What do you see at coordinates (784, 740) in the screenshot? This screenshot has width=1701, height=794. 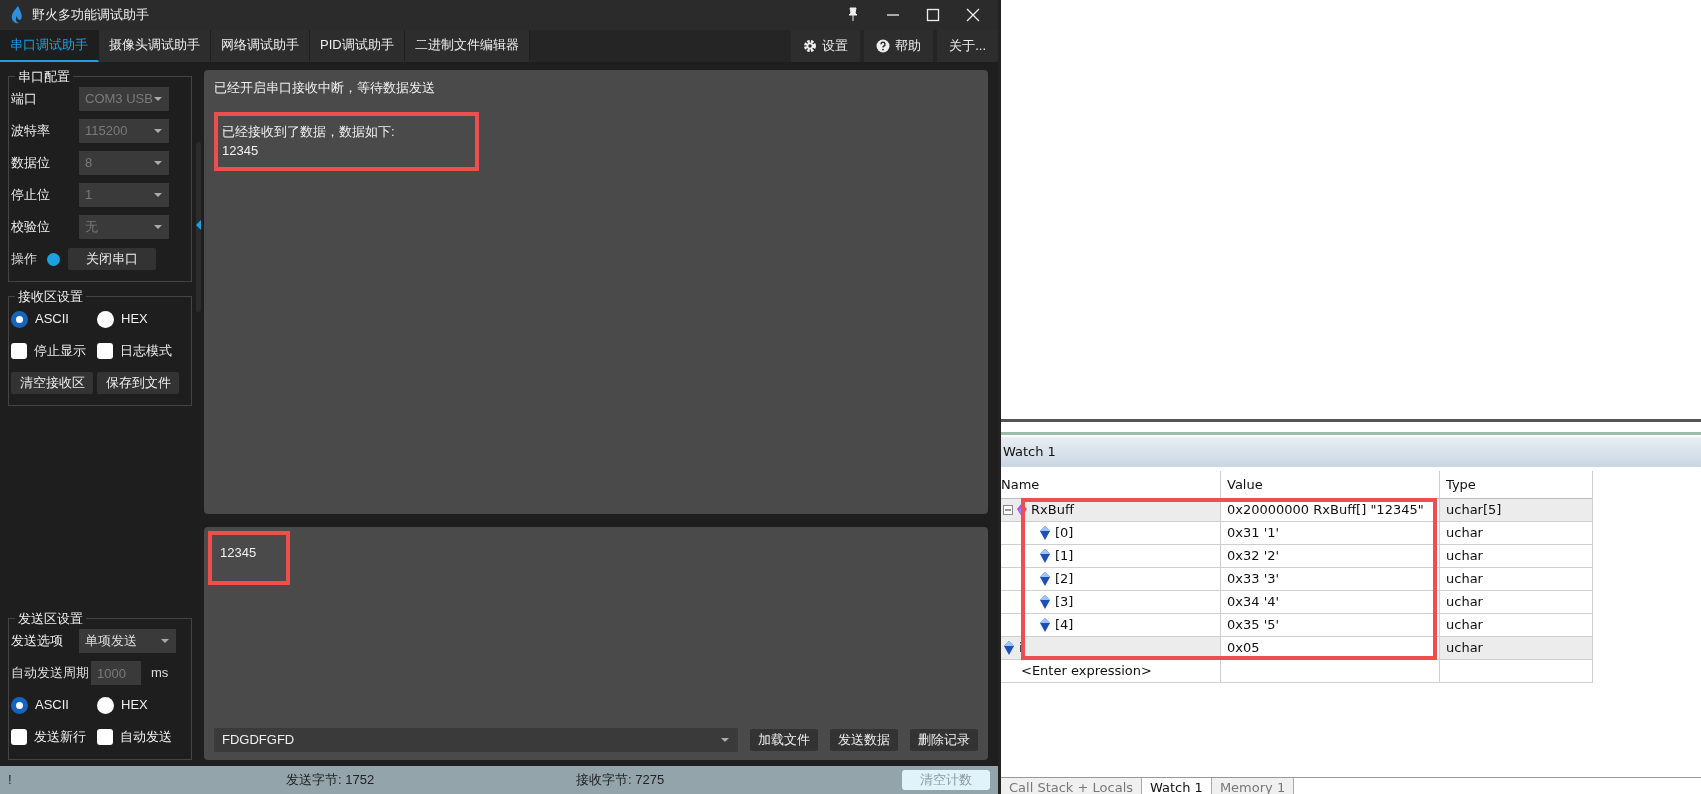 I see `action-button: 加载文件` at bounding box center [784, 740].